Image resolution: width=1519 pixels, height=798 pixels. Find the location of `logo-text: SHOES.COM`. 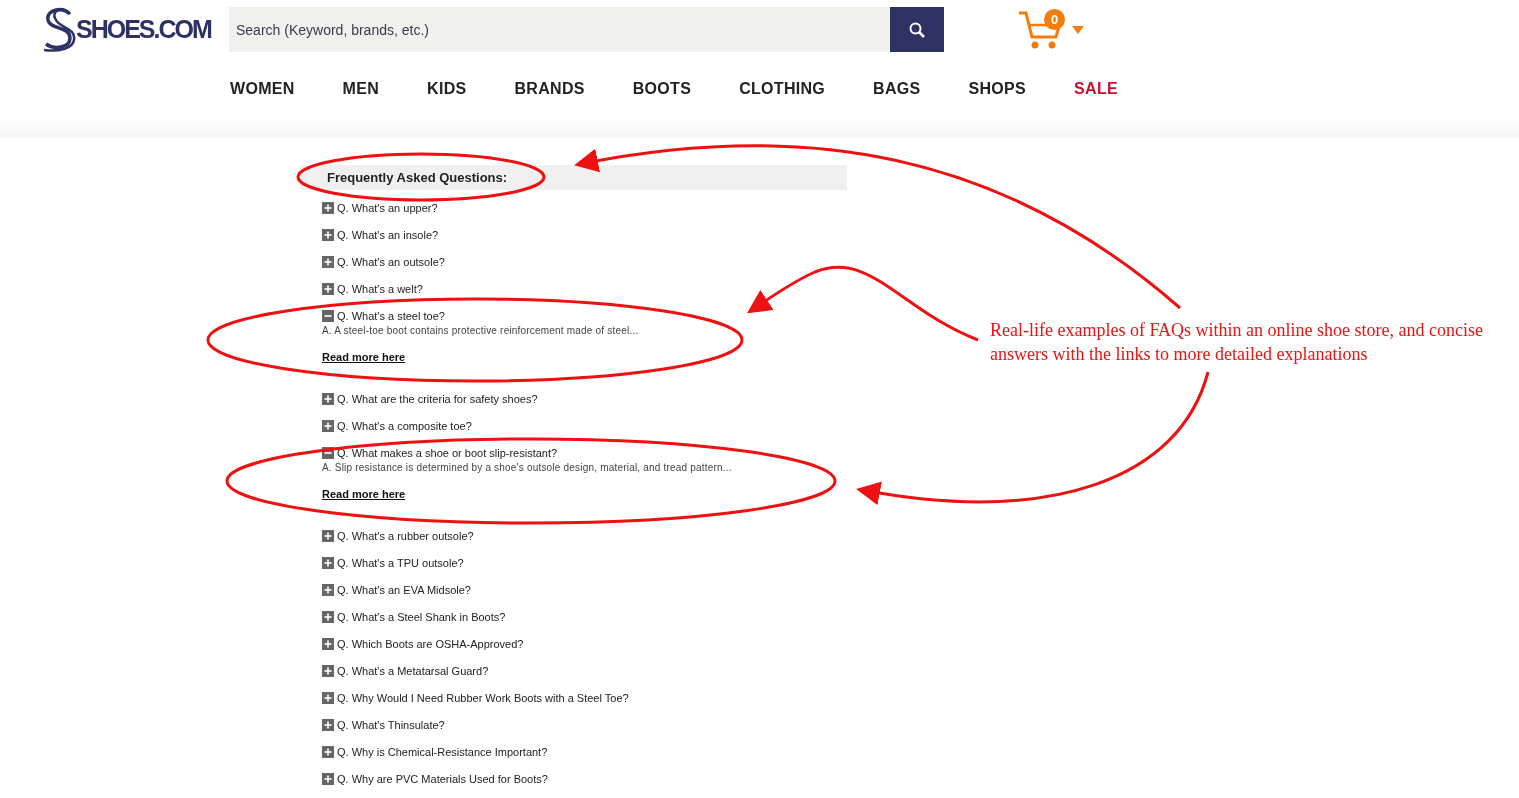

logo-text: SHOES.COM is located at coordinates (143, 29).